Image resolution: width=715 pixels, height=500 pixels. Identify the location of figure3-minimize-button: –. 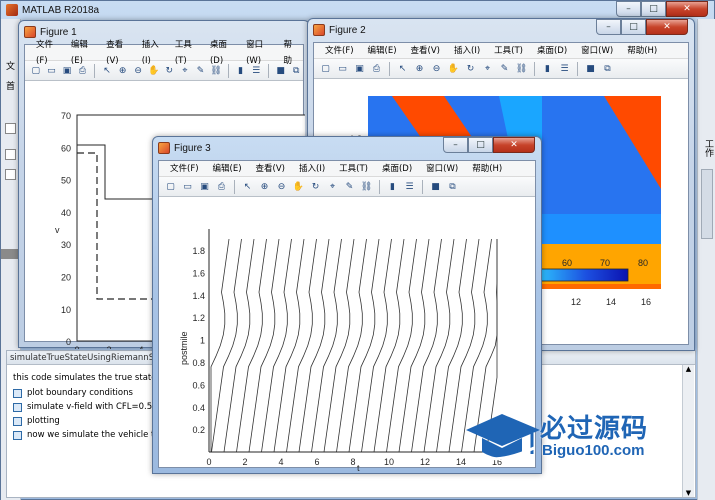
(455, 145).